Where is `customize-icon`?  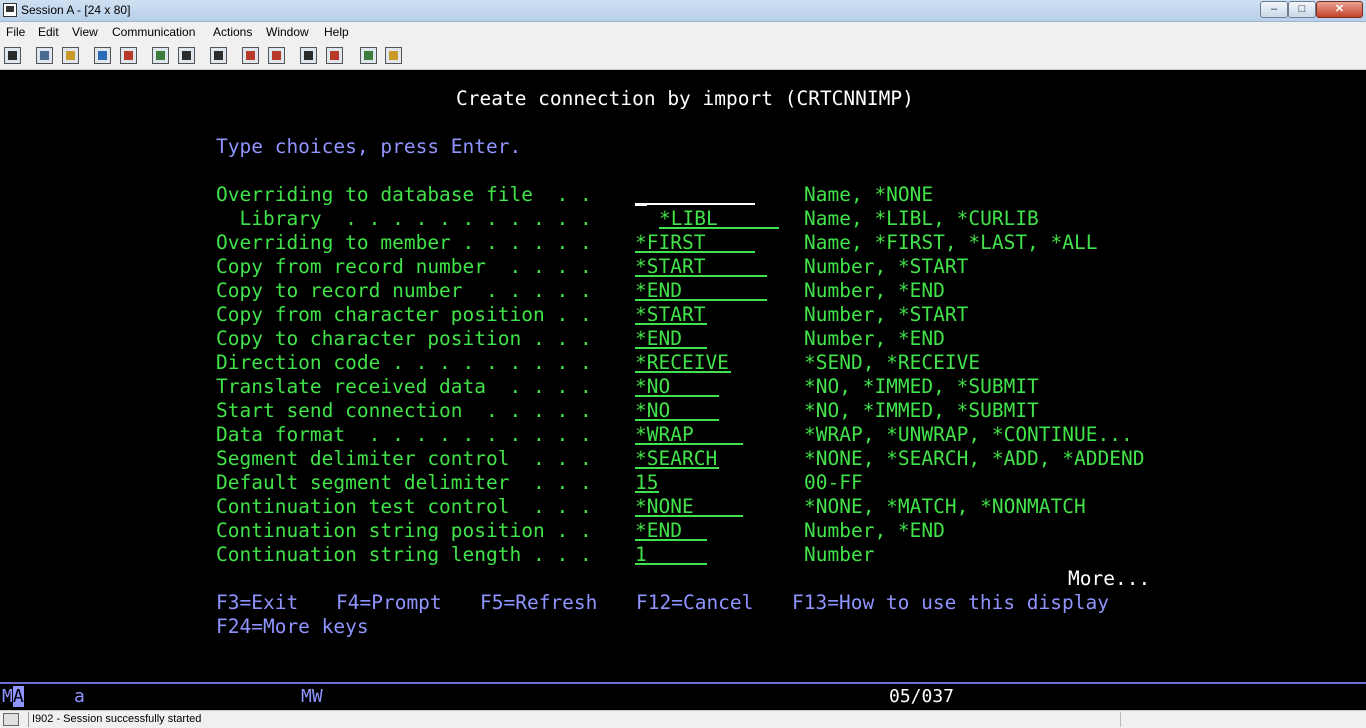
customize-icon is located at coordinates (393, 55).